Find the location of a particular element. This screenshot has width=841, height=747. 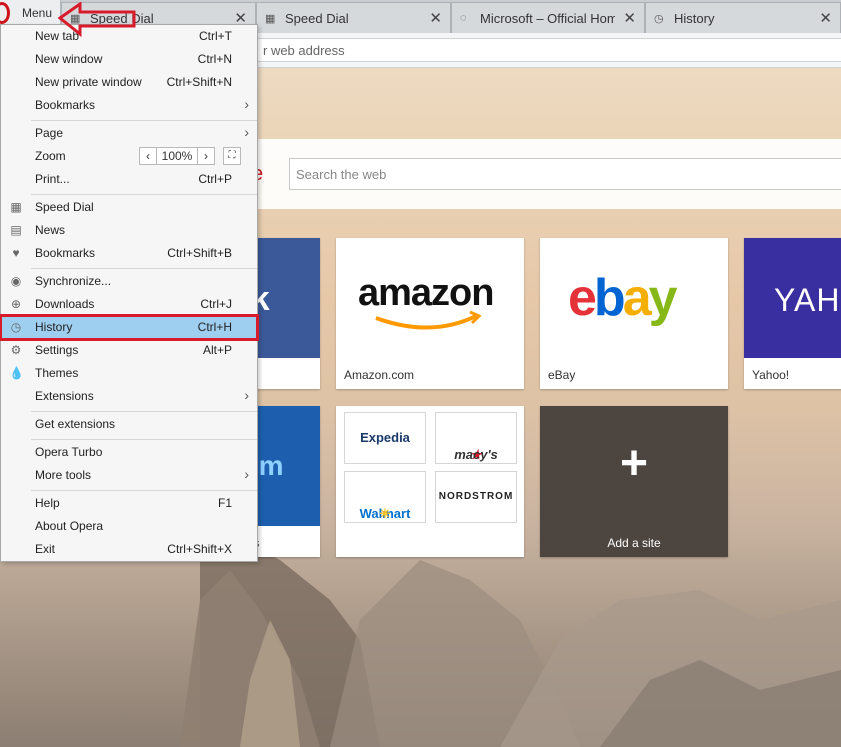

menu-item-history: ◷ History Ctrl+H is located at coordinates (129, 327).